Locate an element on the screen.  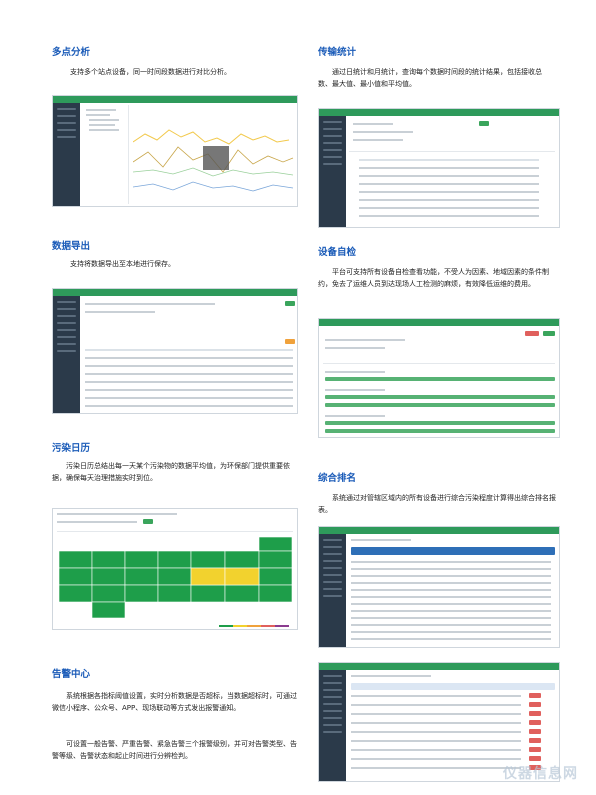
screenshot-ranking is located at coordinates (439, 587).